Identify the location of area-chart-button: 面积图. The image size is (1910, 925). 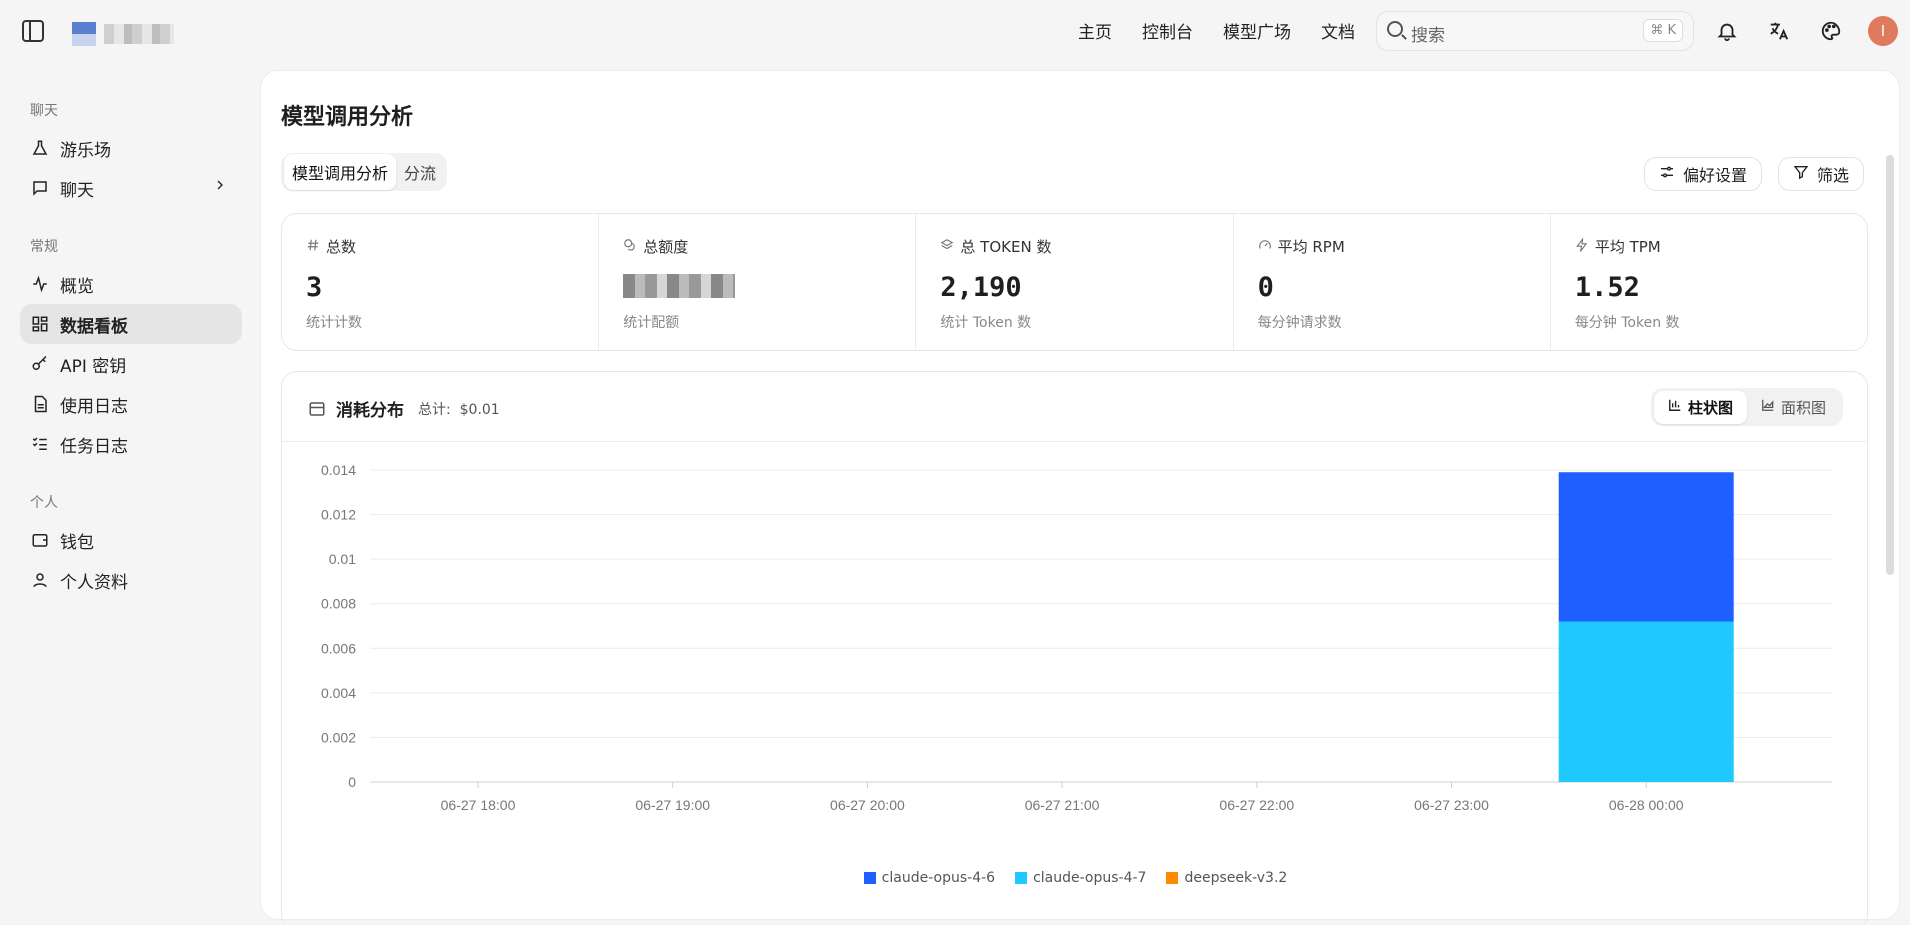
(1793, 407).